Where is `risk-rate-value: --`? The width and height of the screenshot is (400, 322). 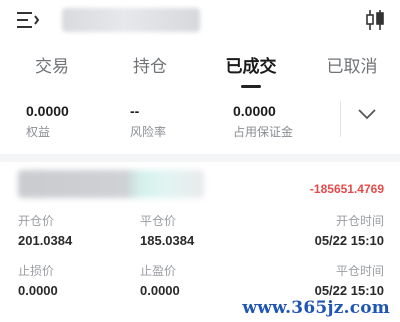
risk-rate-value: -- is located at coordinates (135, 111).